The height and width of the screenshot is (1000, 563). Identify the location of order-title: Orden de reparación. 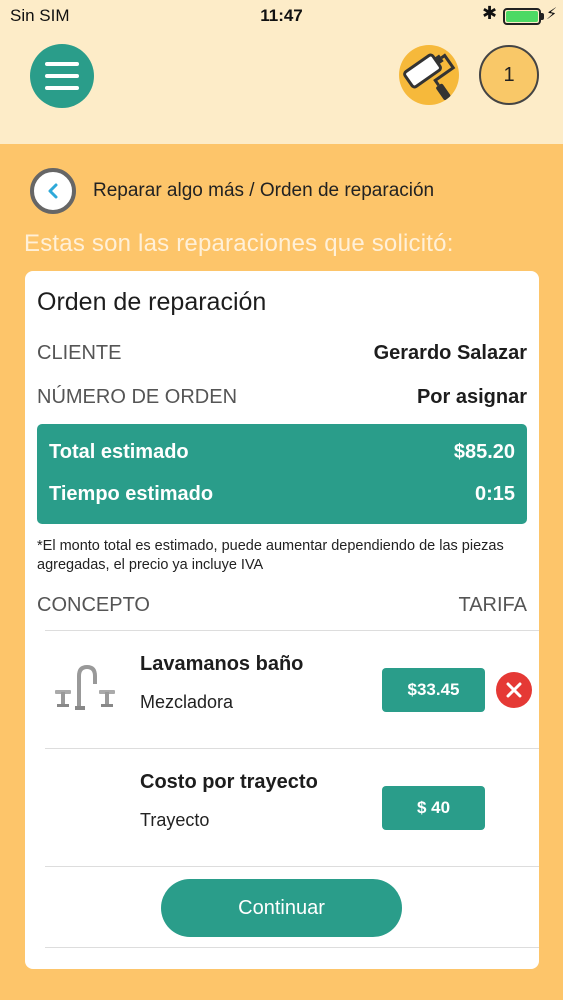
(152, 302).